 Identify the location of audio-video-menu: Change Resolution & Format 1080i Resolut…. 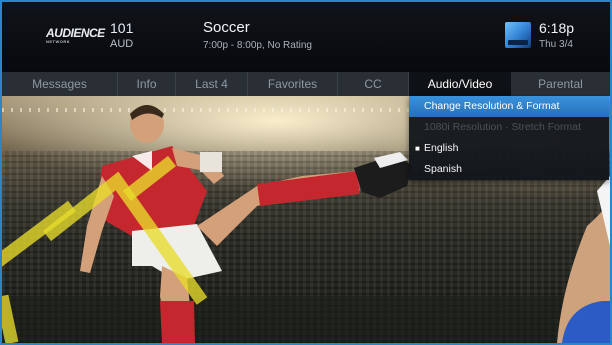
(509, 138).